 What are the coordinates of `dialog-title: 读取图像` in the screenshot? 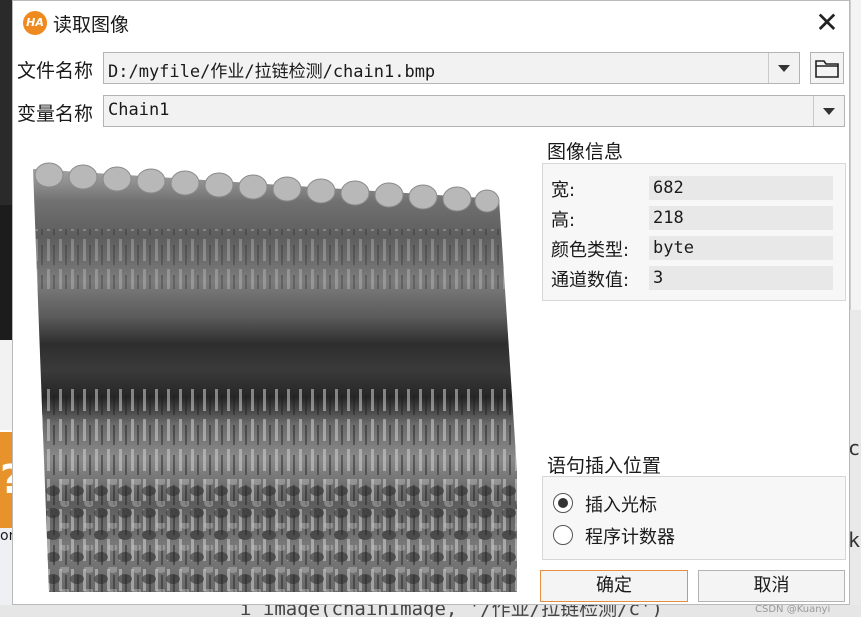 It's located at (91, 25).